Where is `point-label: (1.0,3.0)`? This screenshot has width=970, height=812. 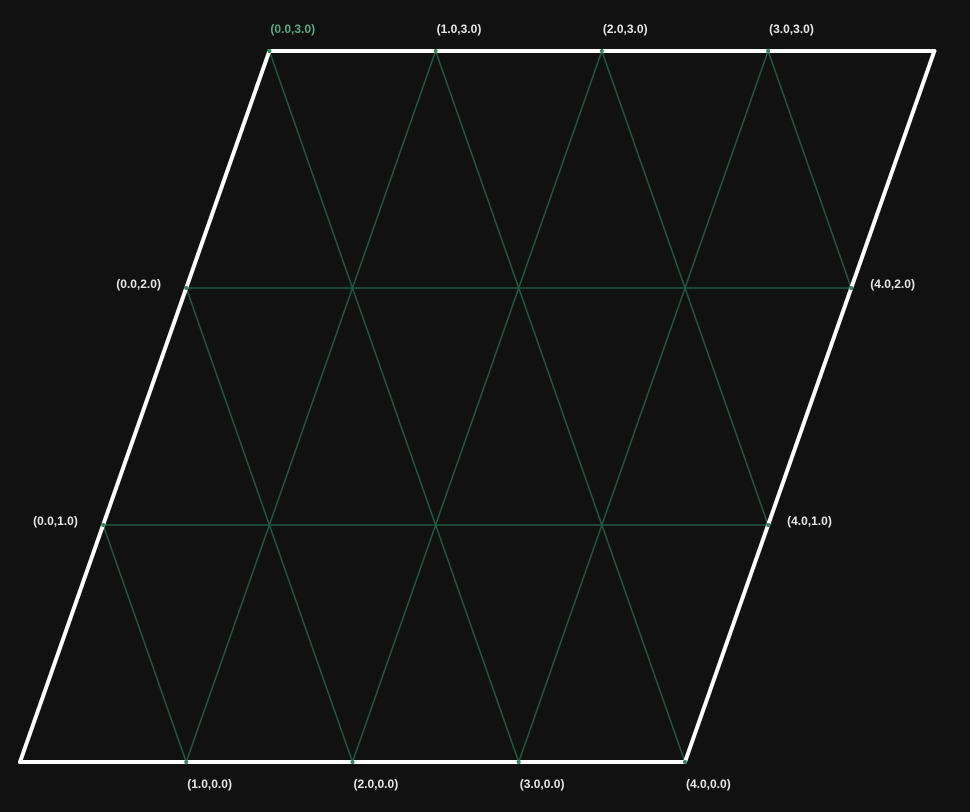 point-label: (1.0,3.0) is located at coordinates (459, 29).